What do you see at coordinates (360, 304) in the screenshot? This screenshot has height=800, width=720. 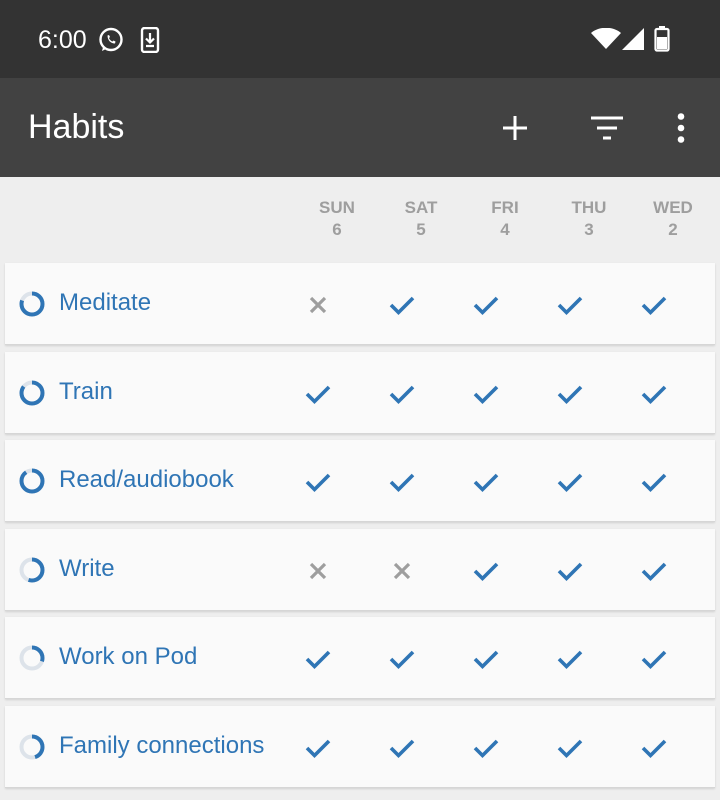 I see `habit-row: Meditate` at bounding box center [360, 304].